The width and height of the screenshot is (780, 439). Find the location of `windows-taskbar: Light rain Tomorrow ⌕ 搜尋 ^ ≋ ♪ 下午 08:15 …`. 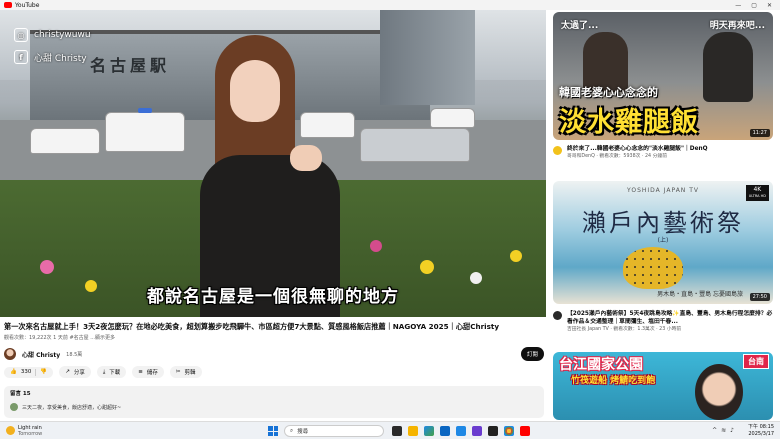

windows-taskbar: Light rain Tomorrow ⌕ 搜尋 ^ ≋ ♪ 下午 08:15 … is located at coordinates (390, 430).